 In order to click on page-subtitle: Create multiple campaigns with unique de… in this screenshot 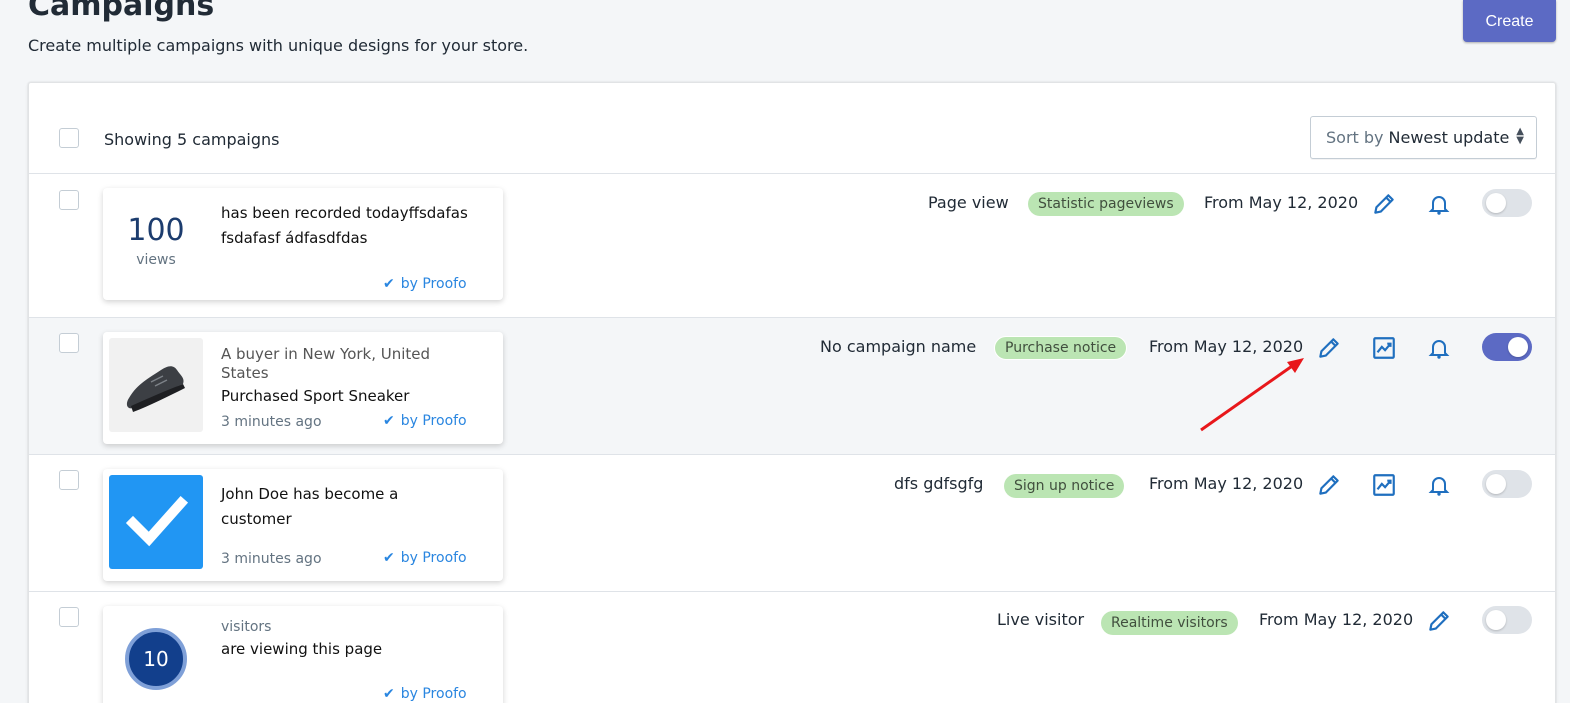, I will do `click(278, 45)`.